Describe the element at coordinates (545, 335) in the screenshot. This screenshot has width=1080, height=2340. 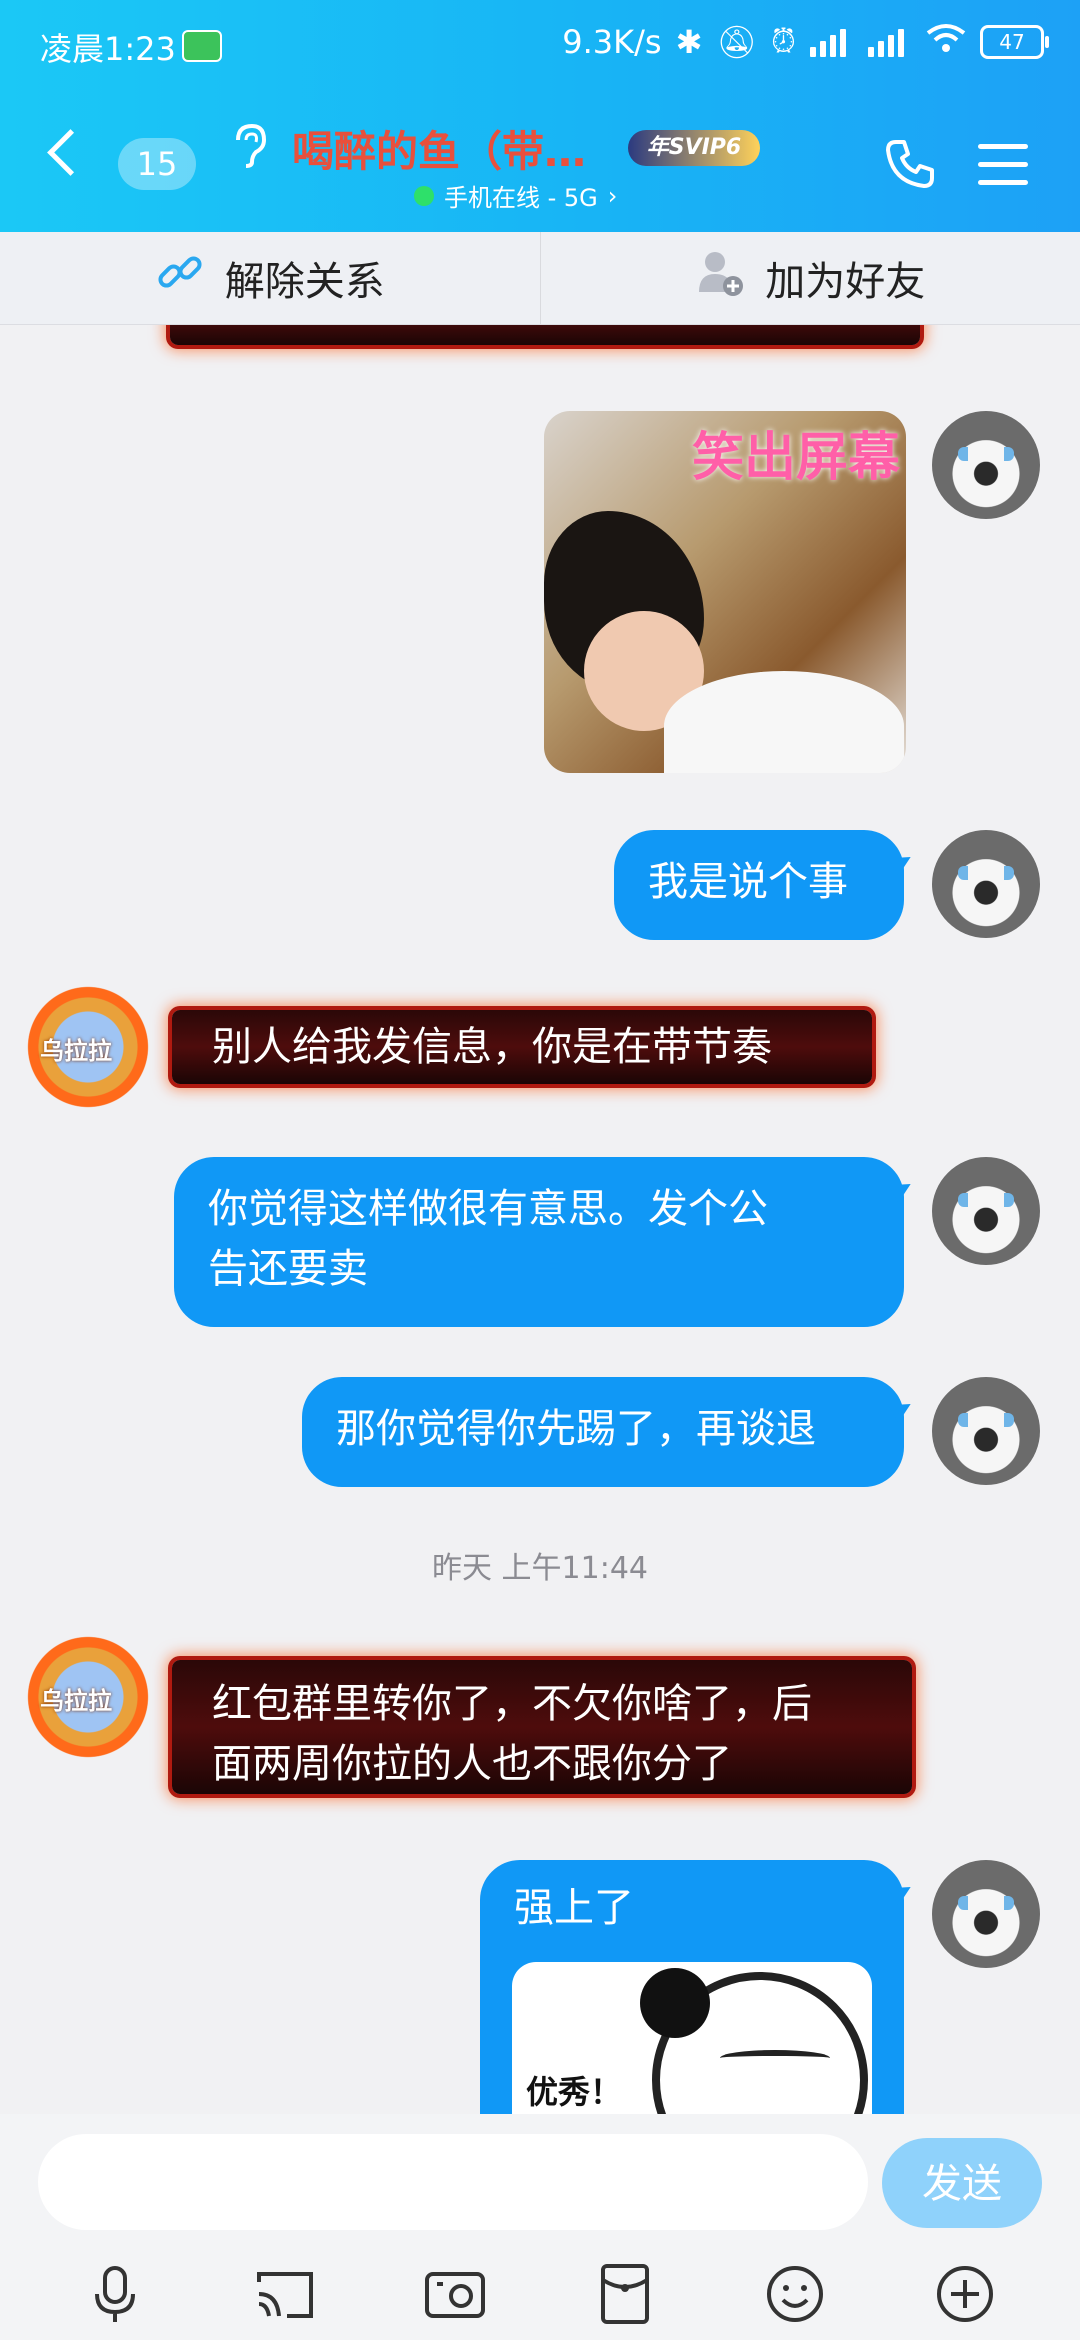
I see `message-bubble-cutoff` at that location.